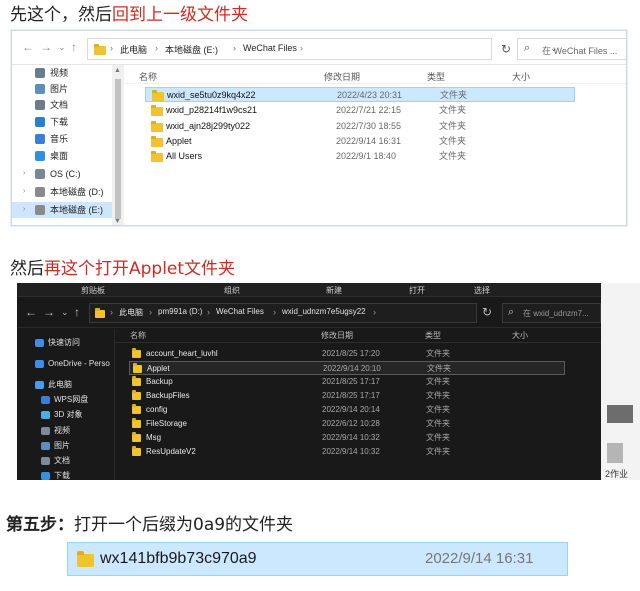  I want to click on sidebar-scrollbar: ▲ ▼, so click(118, 145).